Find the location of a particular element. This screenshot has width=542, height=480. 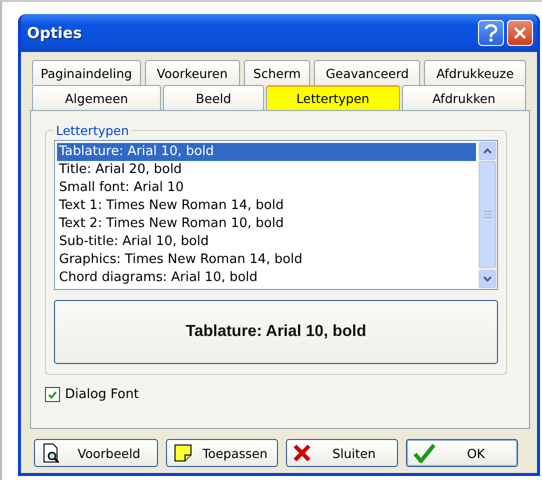

list-item: Small font: Arial 10 is located at coordinates (266, 188).